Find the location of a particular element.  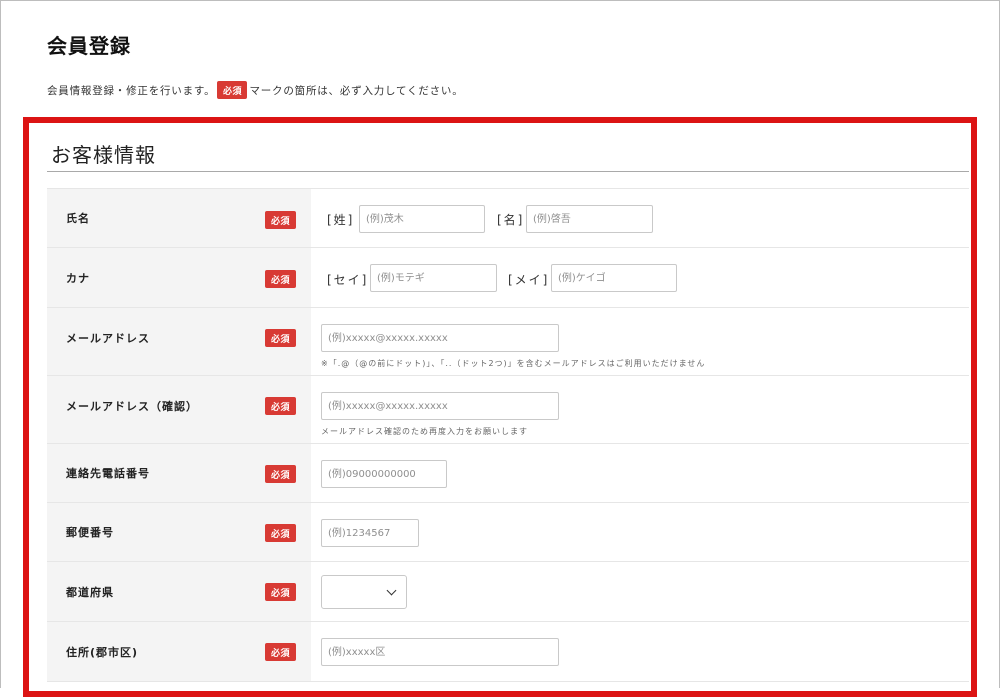

intro-text-before: 会員情報登録・修正を行います。 is located at coordinates (131, 90).